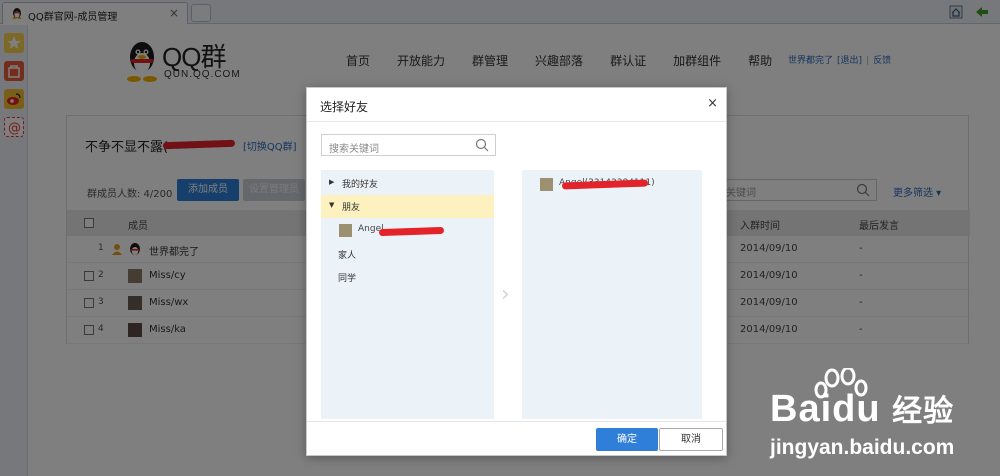 The height and width of the screenshot is (476, 1000). I want to click on watermark-bai: Bai, so click(801, 409).